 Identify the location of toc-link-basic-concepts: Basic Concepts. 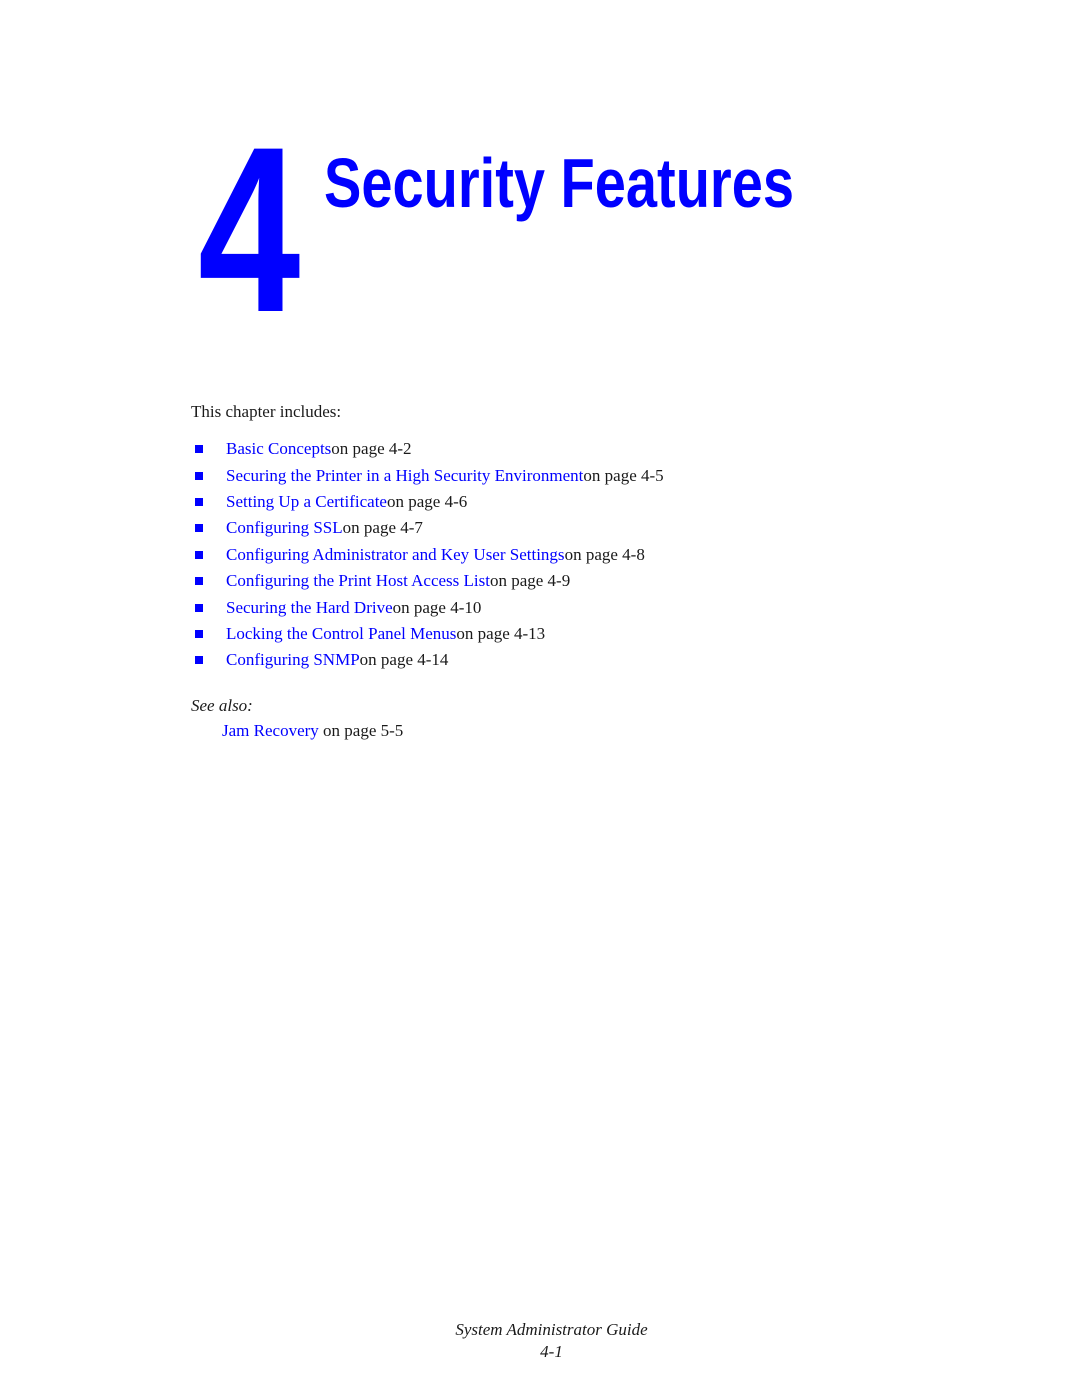
(278, 449).